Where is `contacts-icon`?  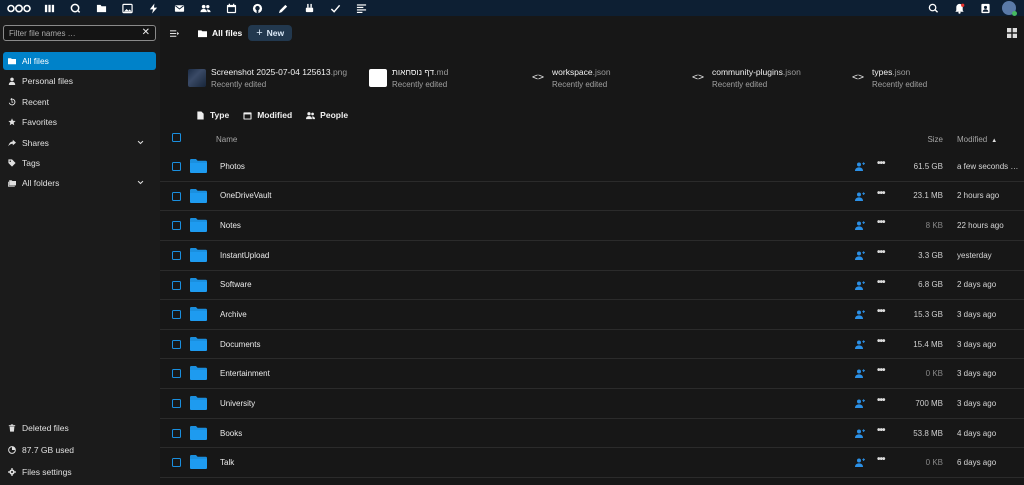
contacts-icon is located at coordinates (205, 8).